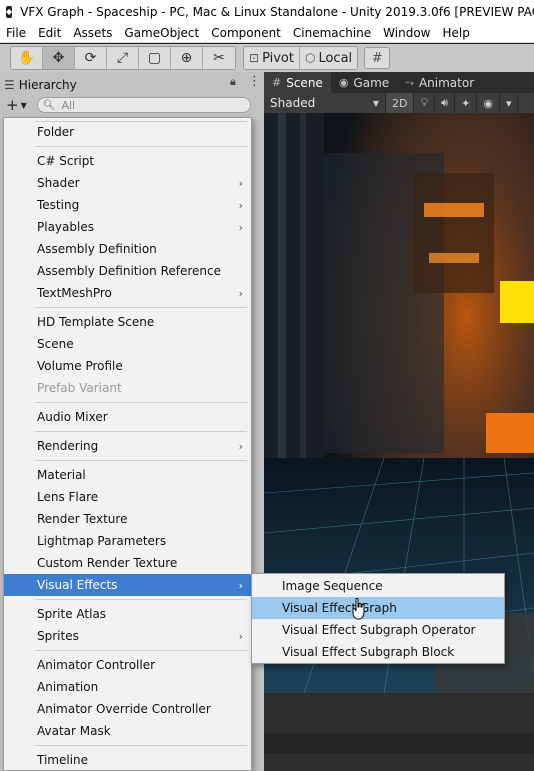 The width and height of the screenshot is (534, 771). What do you see at coordinates (409, 82) in the screenshot?
I see `animator-icon: ⤳` at bounding box center [409, 82].